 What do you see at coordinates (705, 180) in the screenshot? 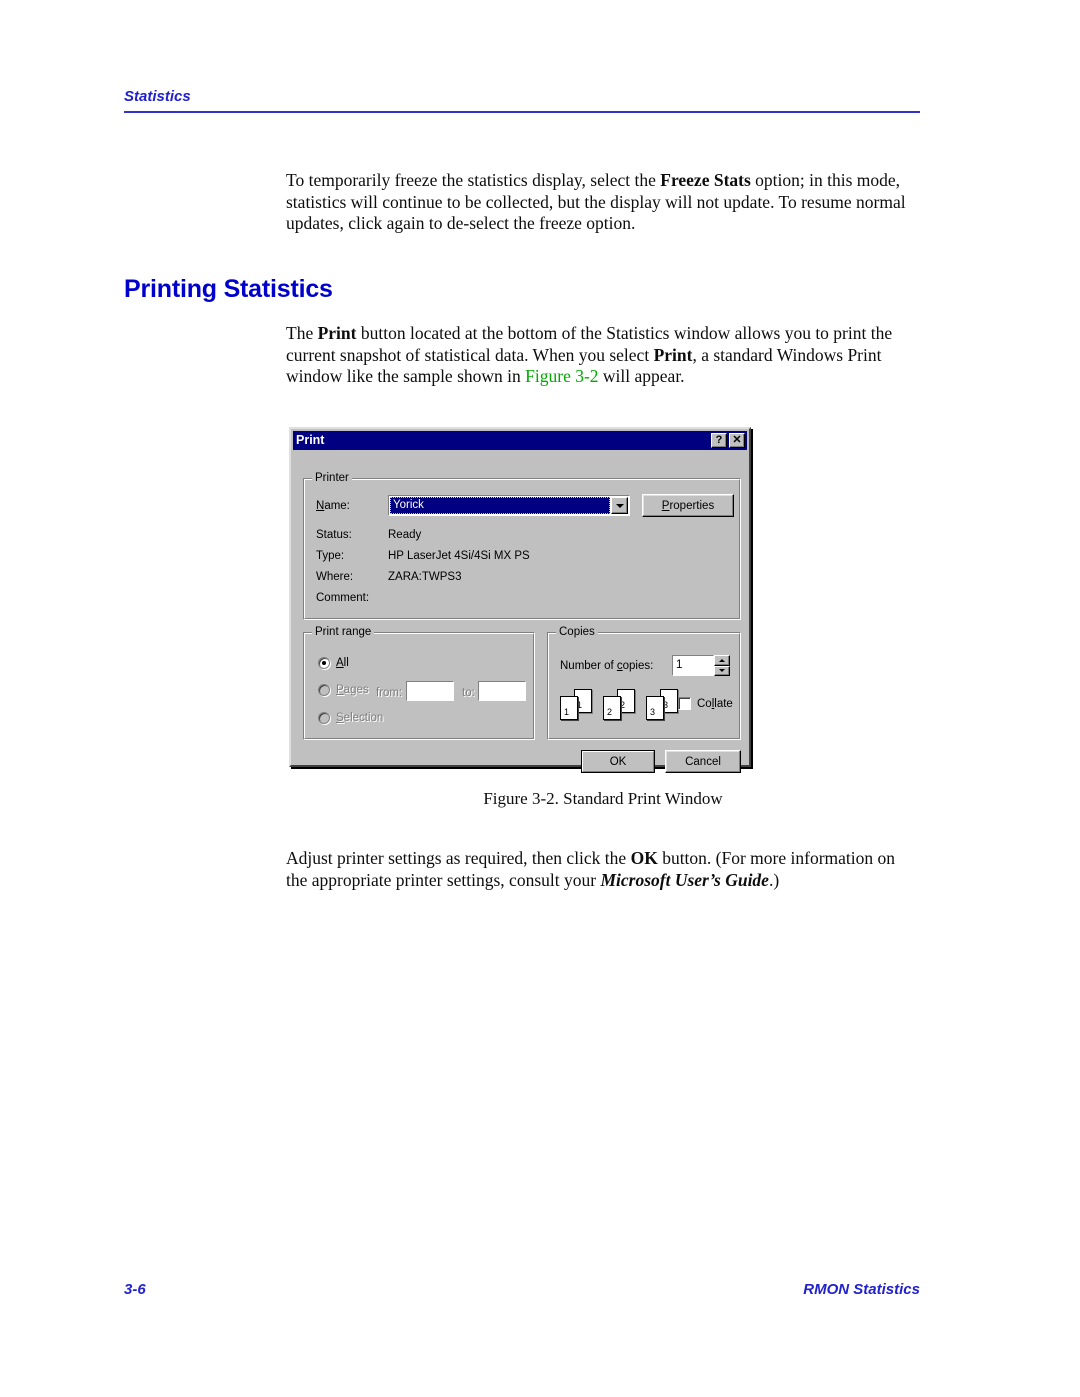
I see `freeze-stats-bold: Freeze Stats` at bounding box center [705, 180].